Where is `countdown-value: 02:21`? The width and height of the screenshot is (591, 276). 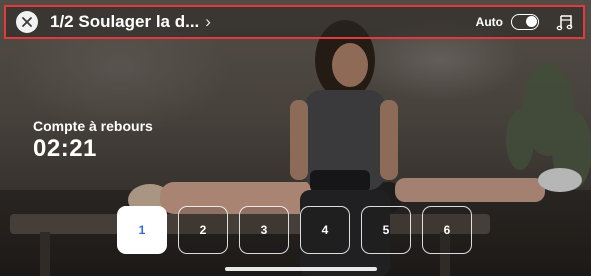 countdown-value: 02:21 is located at coordinates (65, 148).